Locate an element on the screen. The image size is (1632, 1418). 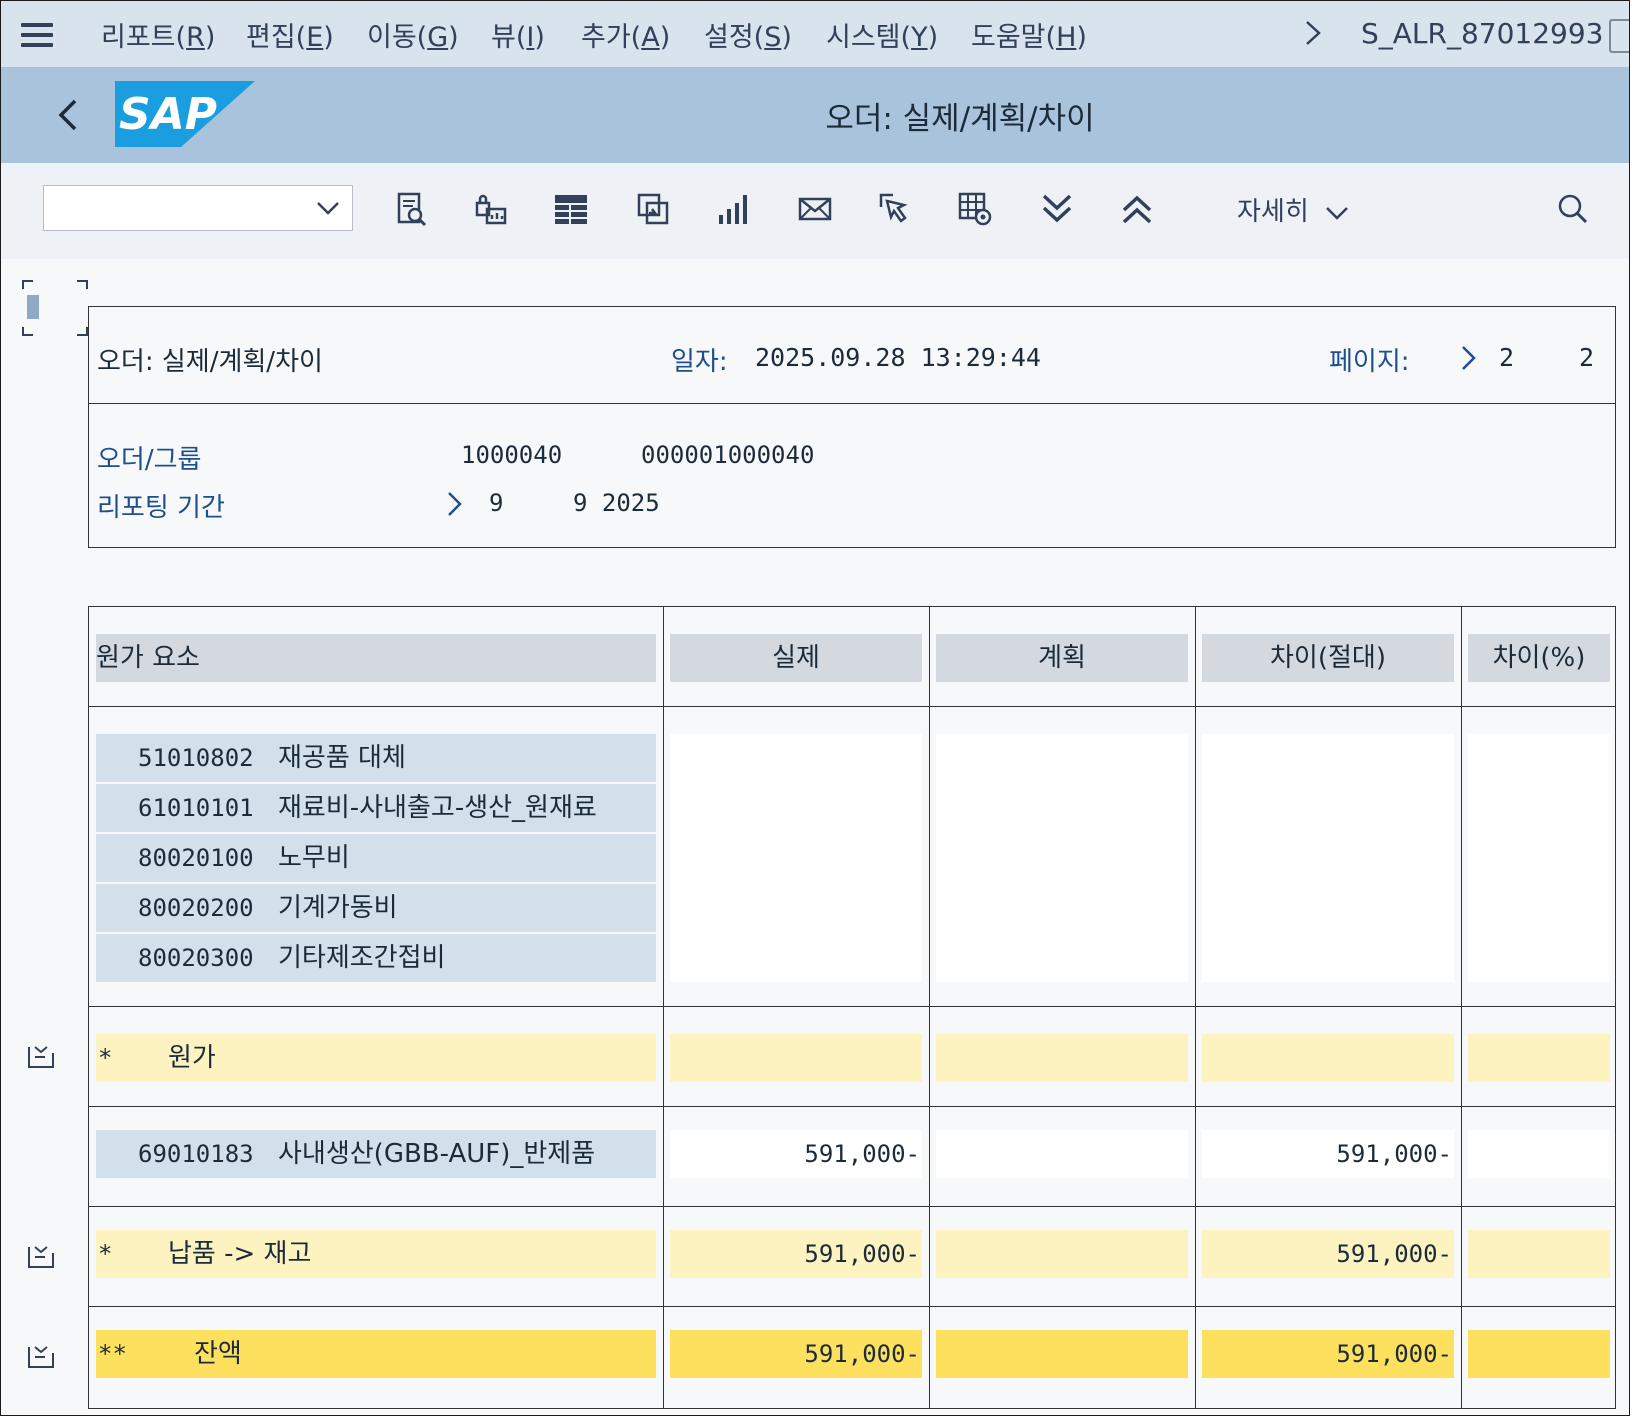
column-header-variance-abs: 차이(절대) is located at coordinates (1328, 658).